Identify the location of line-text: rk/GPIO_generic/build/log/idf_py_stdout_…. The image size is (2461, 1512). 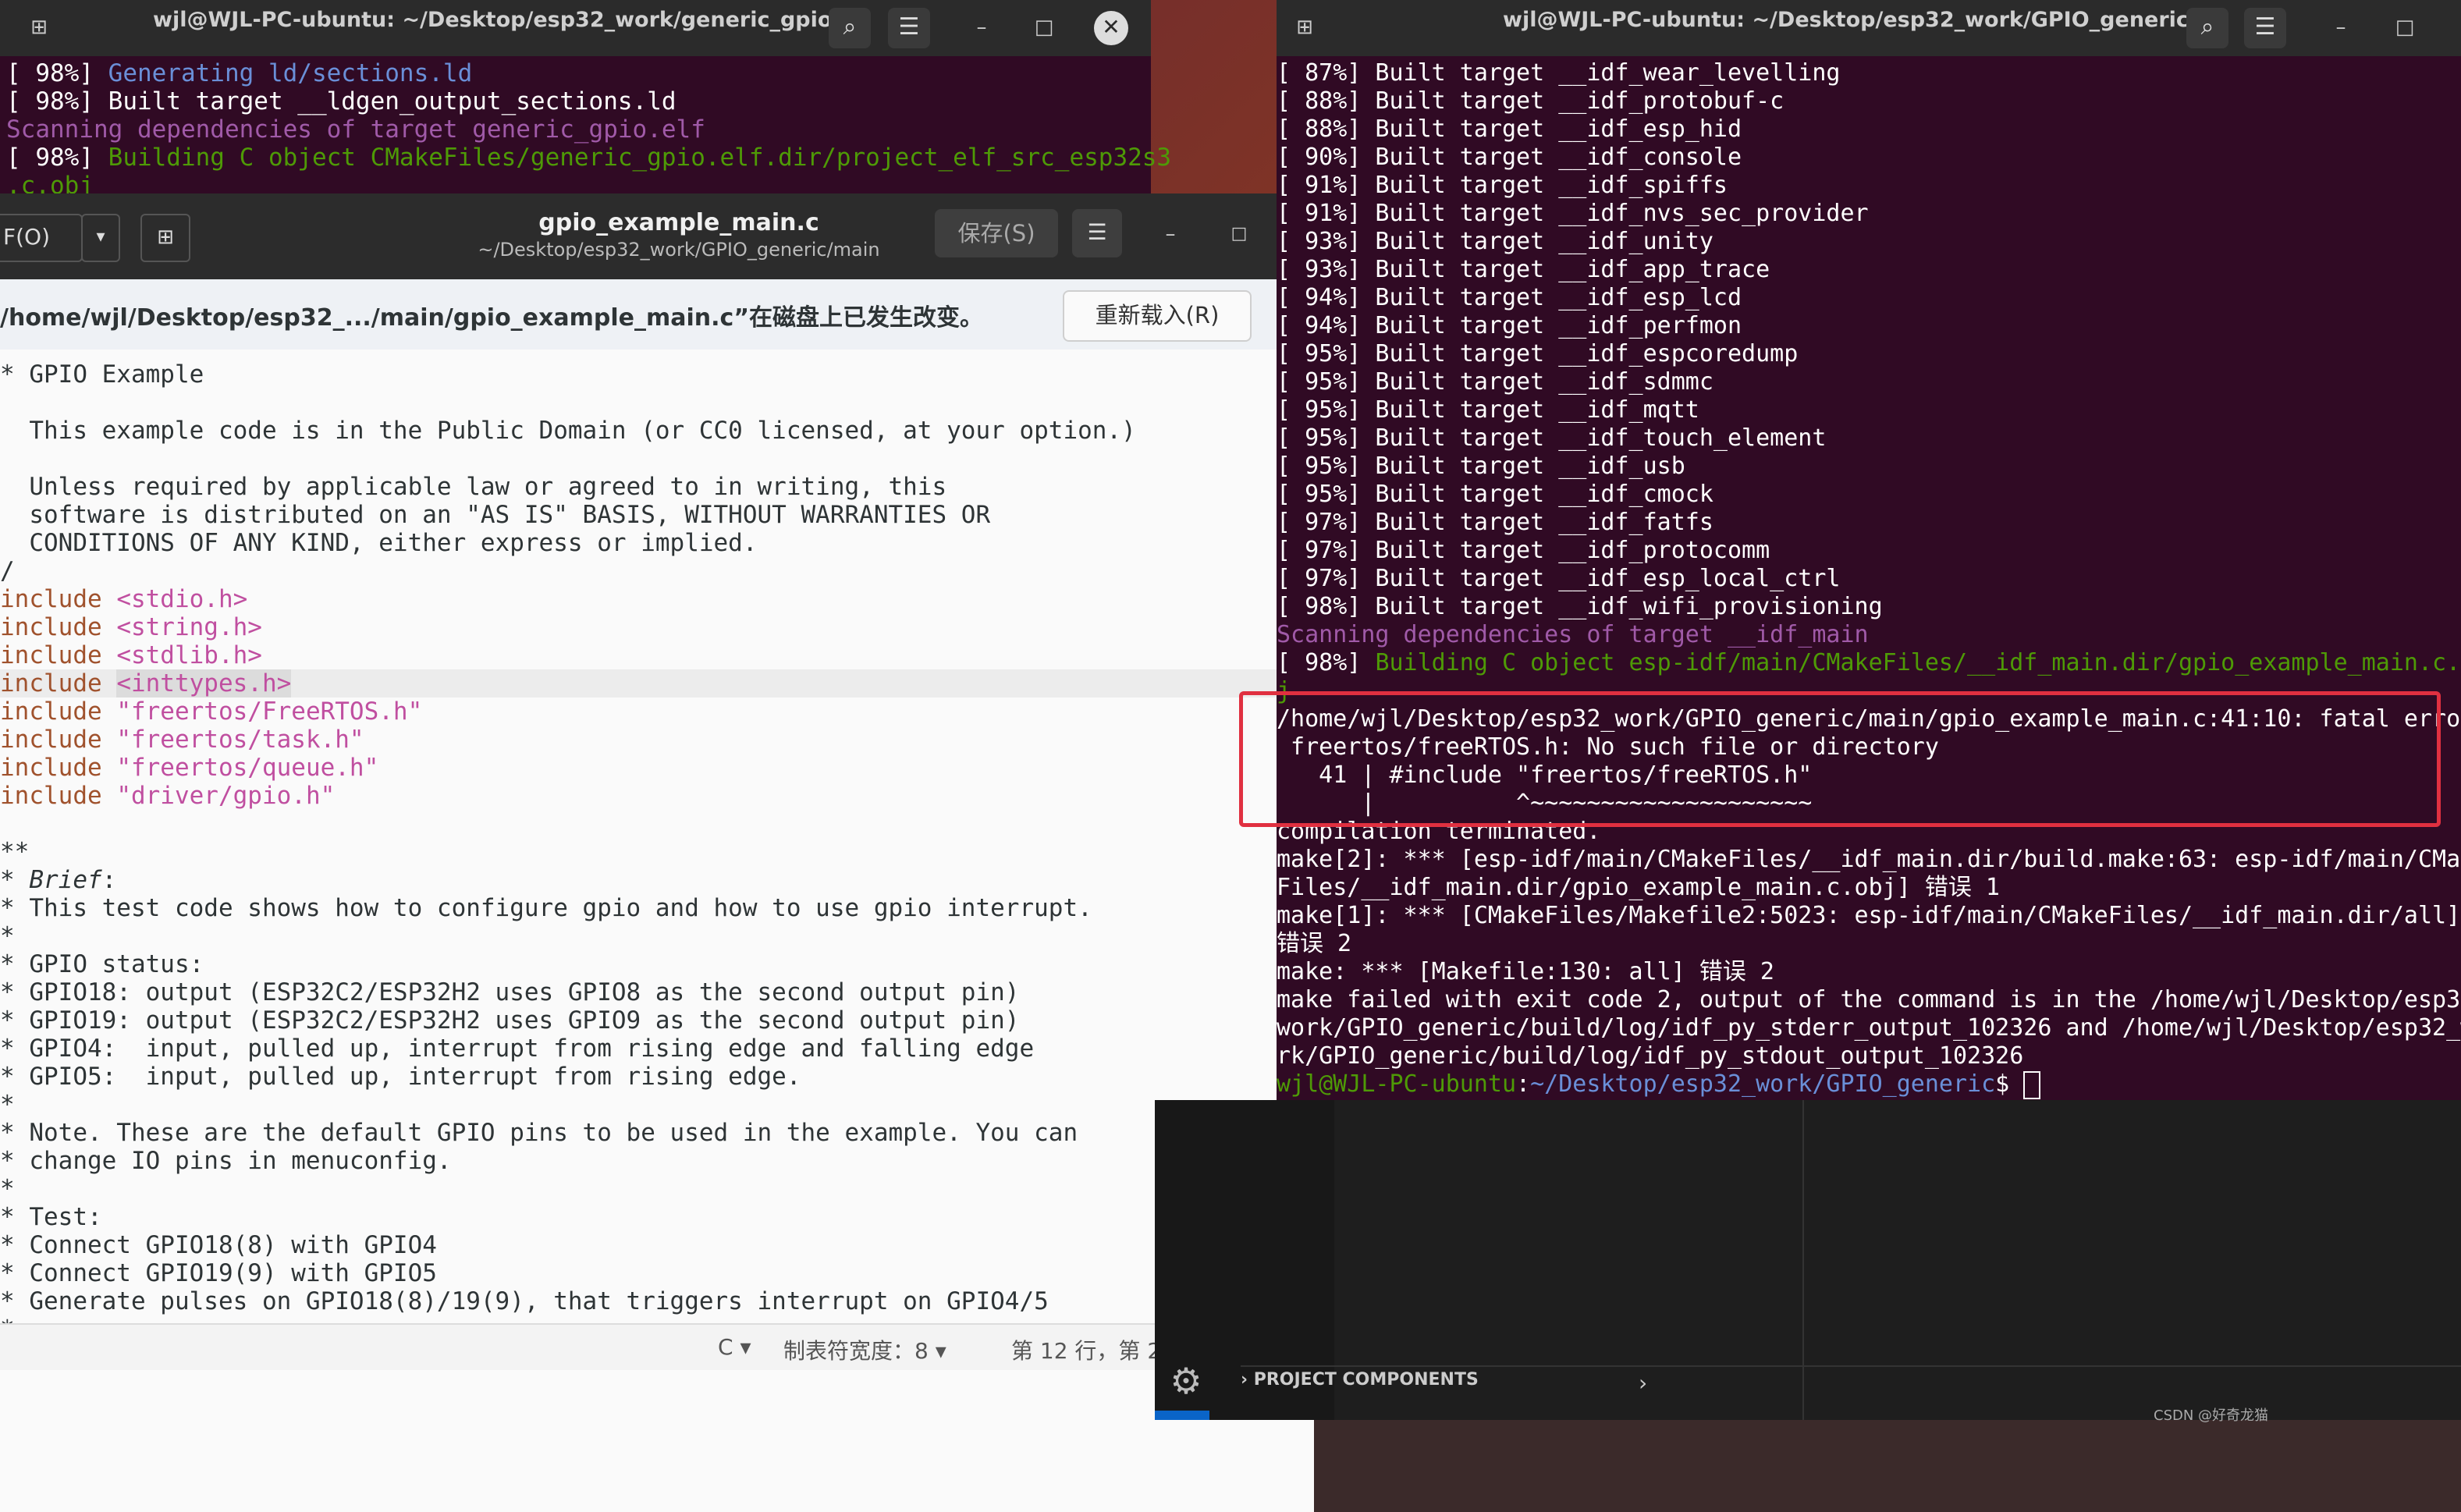
(1650, 1056).